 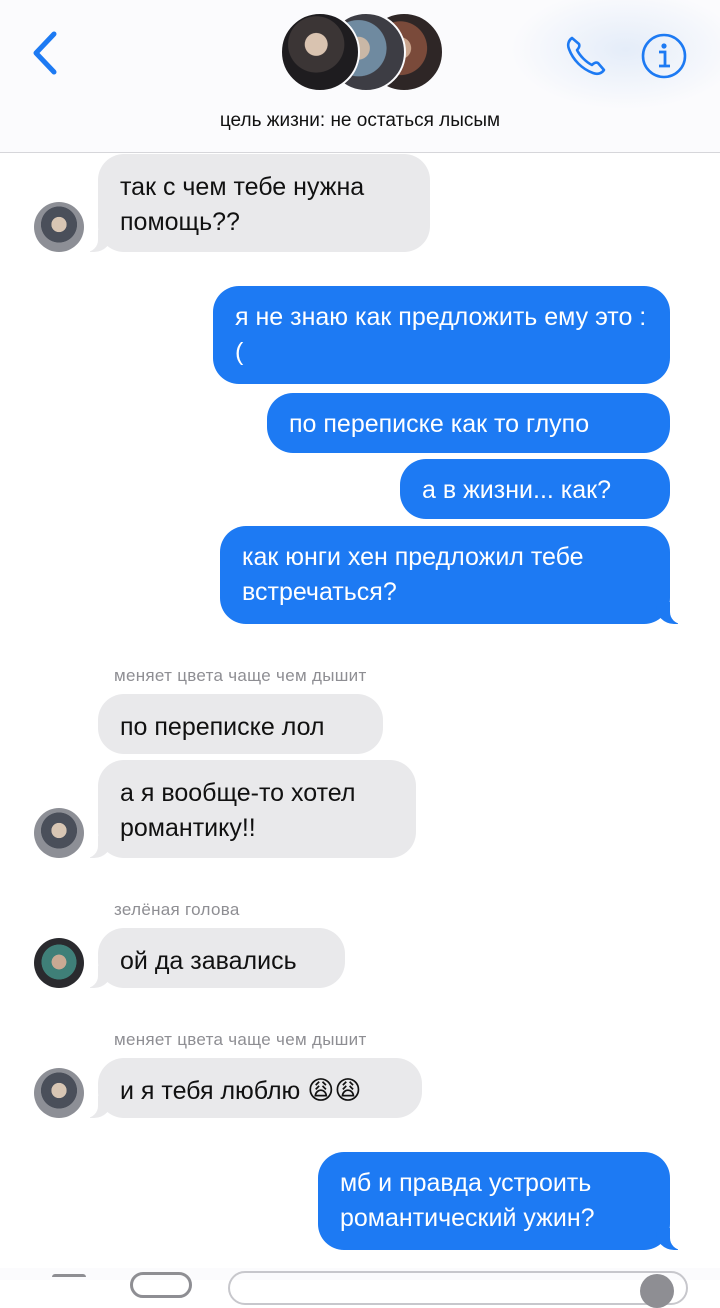 I want to click on info-icon, so click(x=664, y=56).